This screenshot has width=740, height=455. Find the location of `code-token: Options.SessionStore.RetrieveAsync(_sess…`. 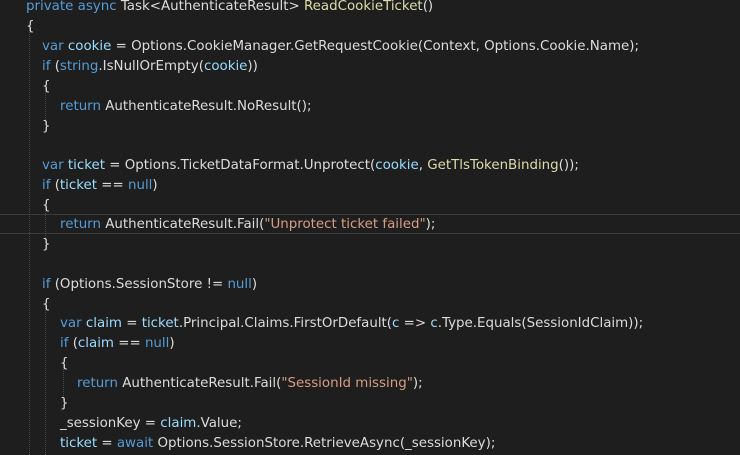

code-token: Options.SessionStore.RetrieveAsync(_sess… is located at coordinates (324, 443).